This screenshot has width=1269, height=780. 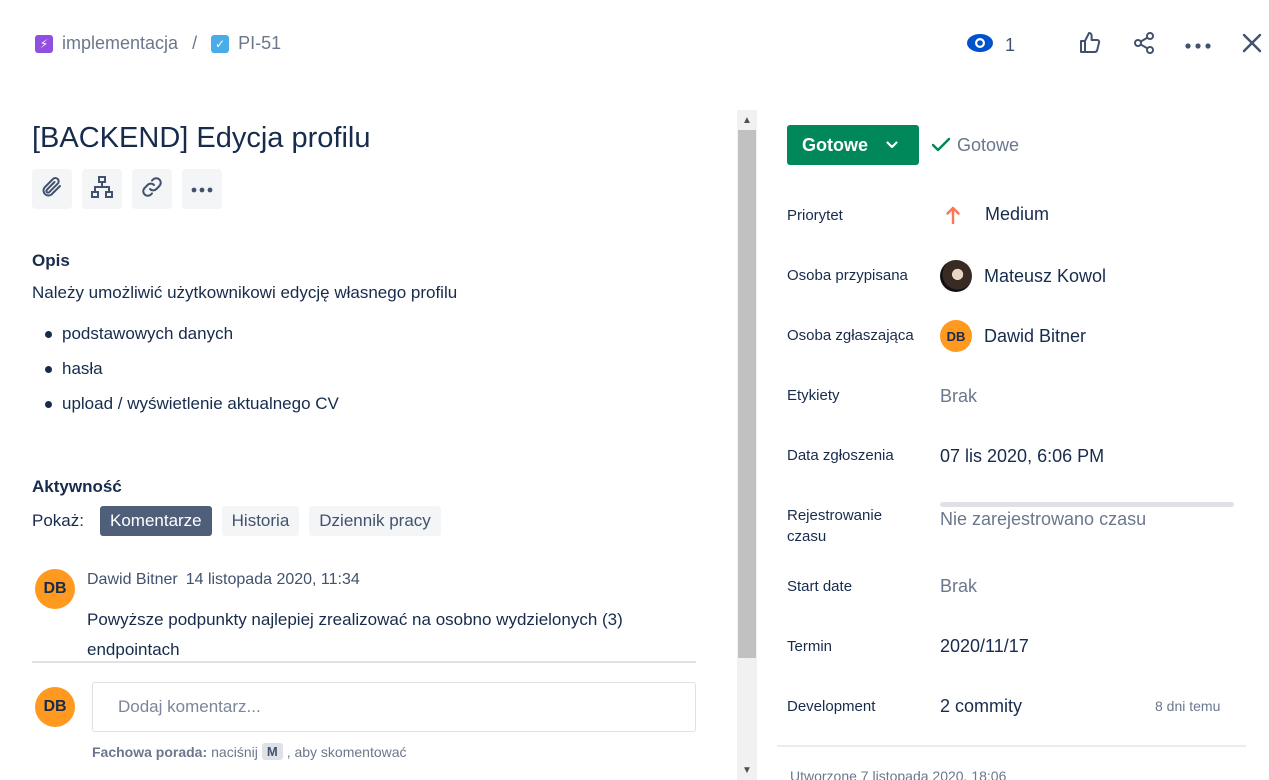 I want to click on tip-post: , aby skomentować, so click(x=346, y=751).